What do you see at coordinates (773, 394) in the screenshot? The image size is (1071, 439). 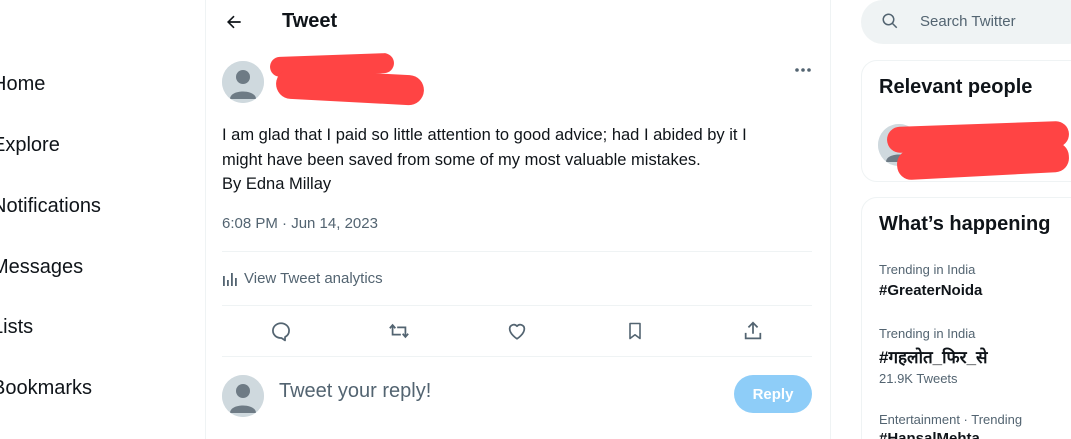 I see `reply-button: Reply` at bounding box center [773, 394].